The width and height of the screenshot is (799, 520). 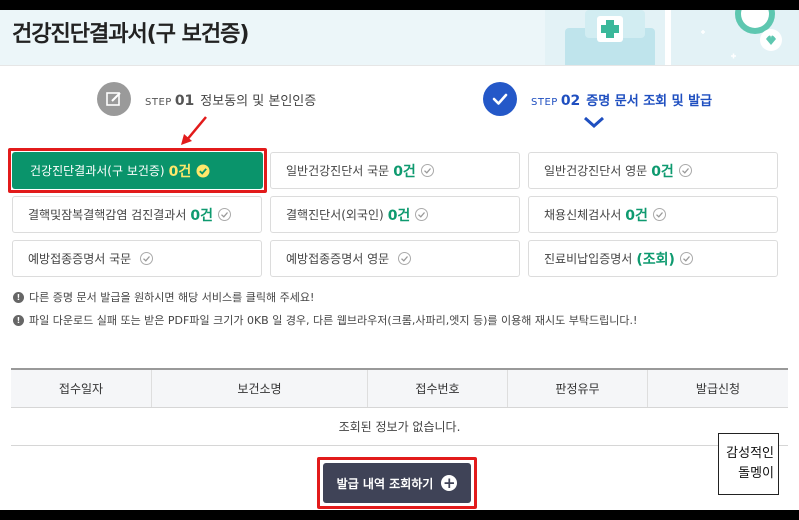 What do you see at coordinates (385, 483) in the screenshot?
I see `query-button-label: 발급 내역 조회하기` at bounding box center [385, 483].